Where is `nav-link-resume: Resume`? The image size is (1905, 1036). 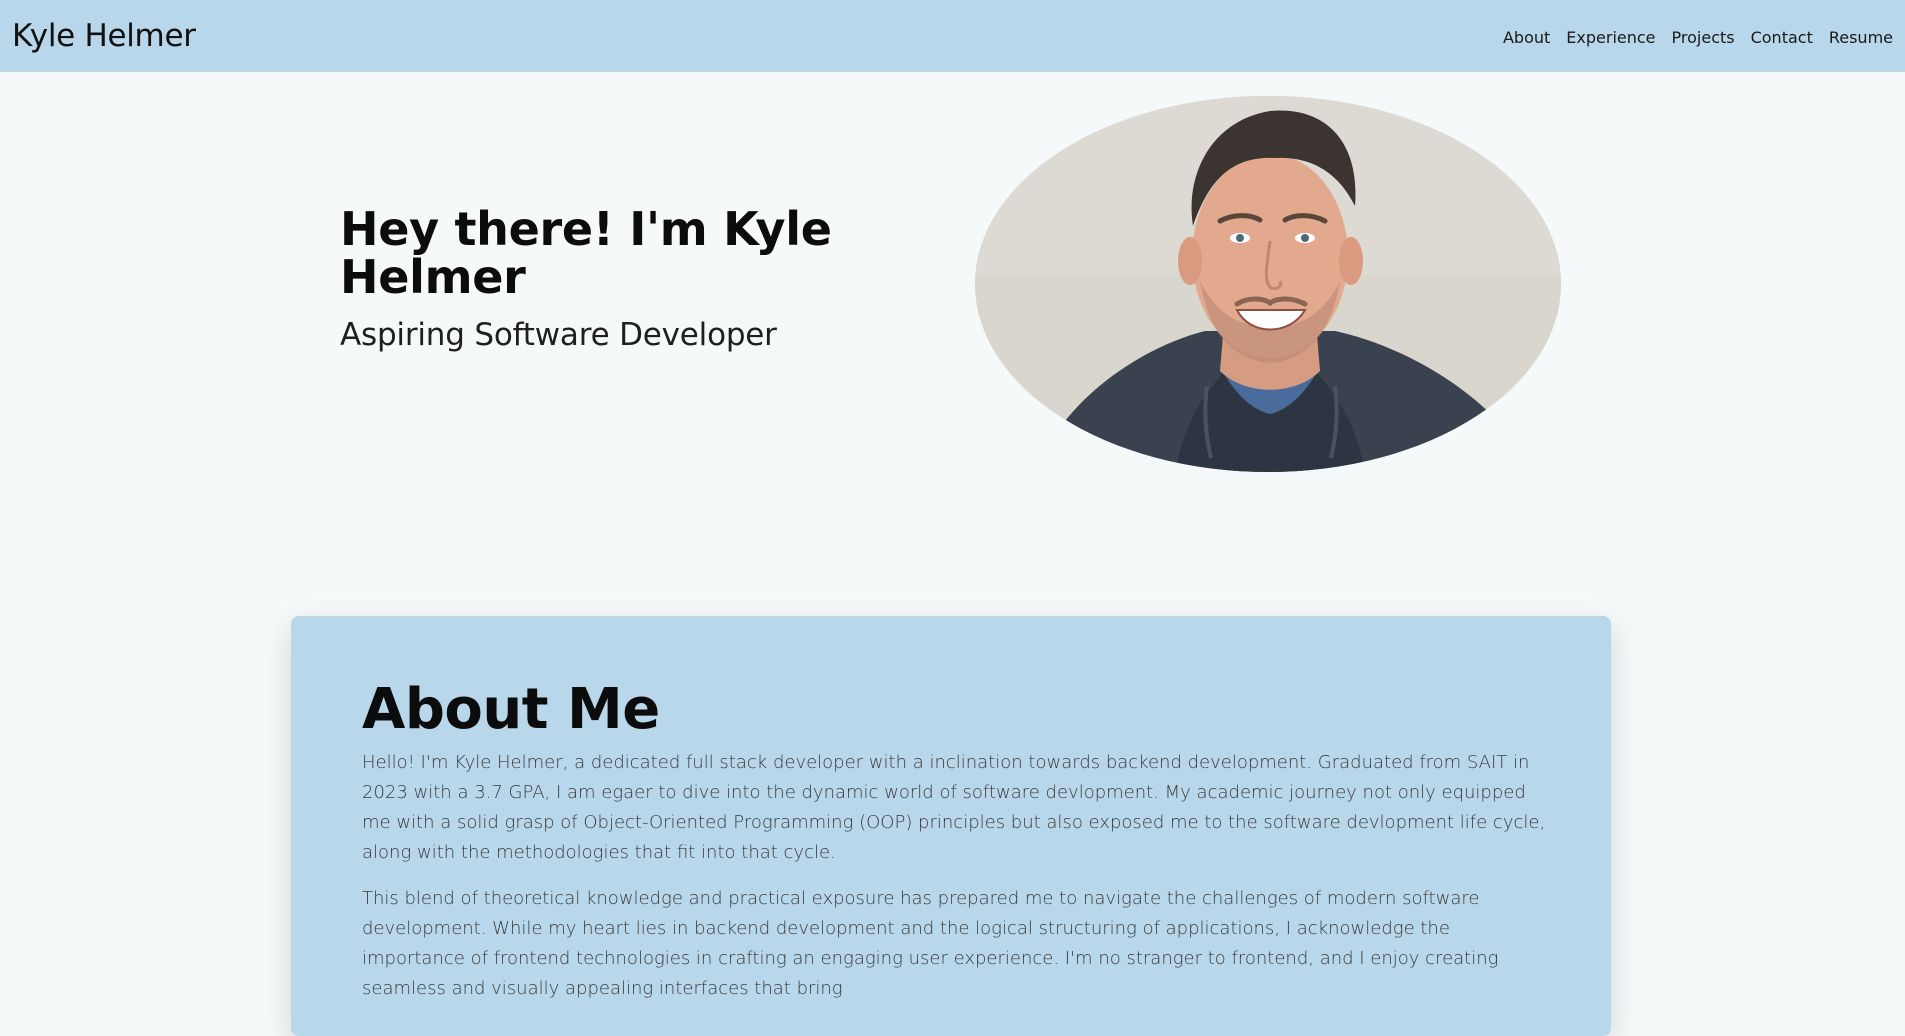
nav-link-resume: Resume is located at coordinates (1861, 37).